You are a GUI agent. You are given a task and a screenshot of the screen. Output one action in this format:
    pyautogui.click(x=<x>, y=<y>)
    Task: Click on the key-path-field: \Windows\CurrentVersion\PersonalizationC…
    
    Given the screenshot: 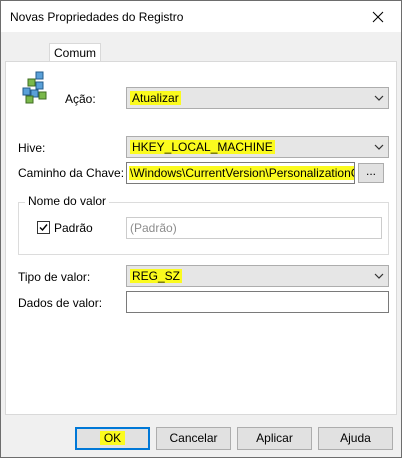 What is the action you would take?
    pyautogui.click(x=240, y=173)
    